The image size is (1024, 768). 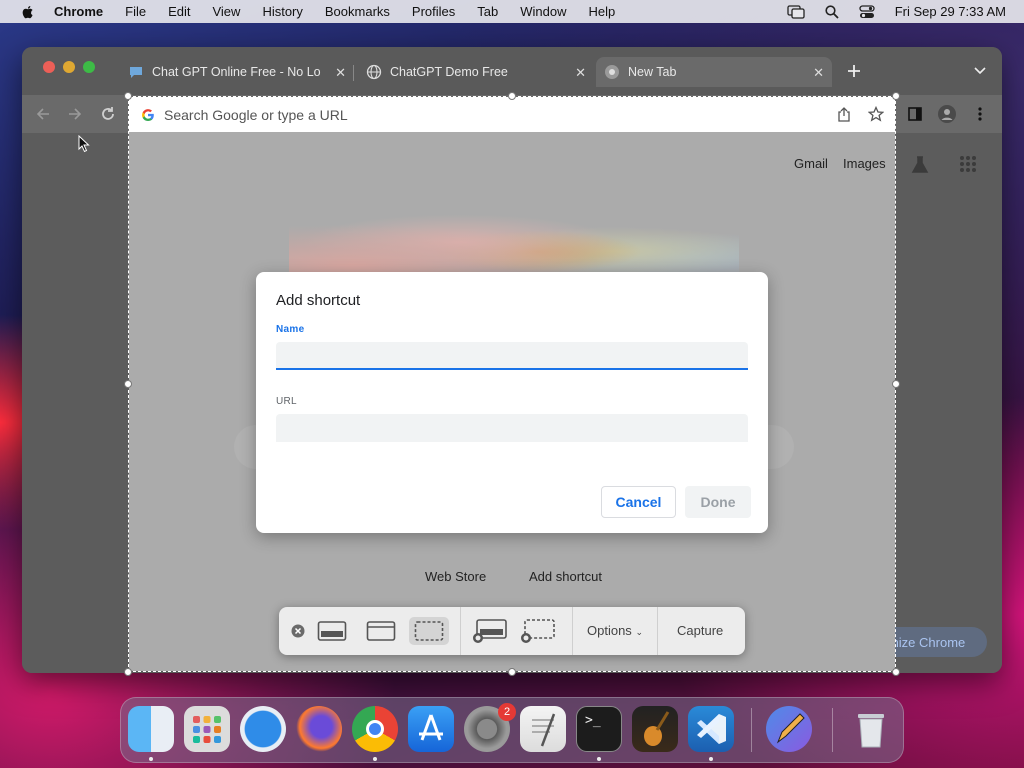 I want to click on textedit-icon, so click(x=543, y=729).